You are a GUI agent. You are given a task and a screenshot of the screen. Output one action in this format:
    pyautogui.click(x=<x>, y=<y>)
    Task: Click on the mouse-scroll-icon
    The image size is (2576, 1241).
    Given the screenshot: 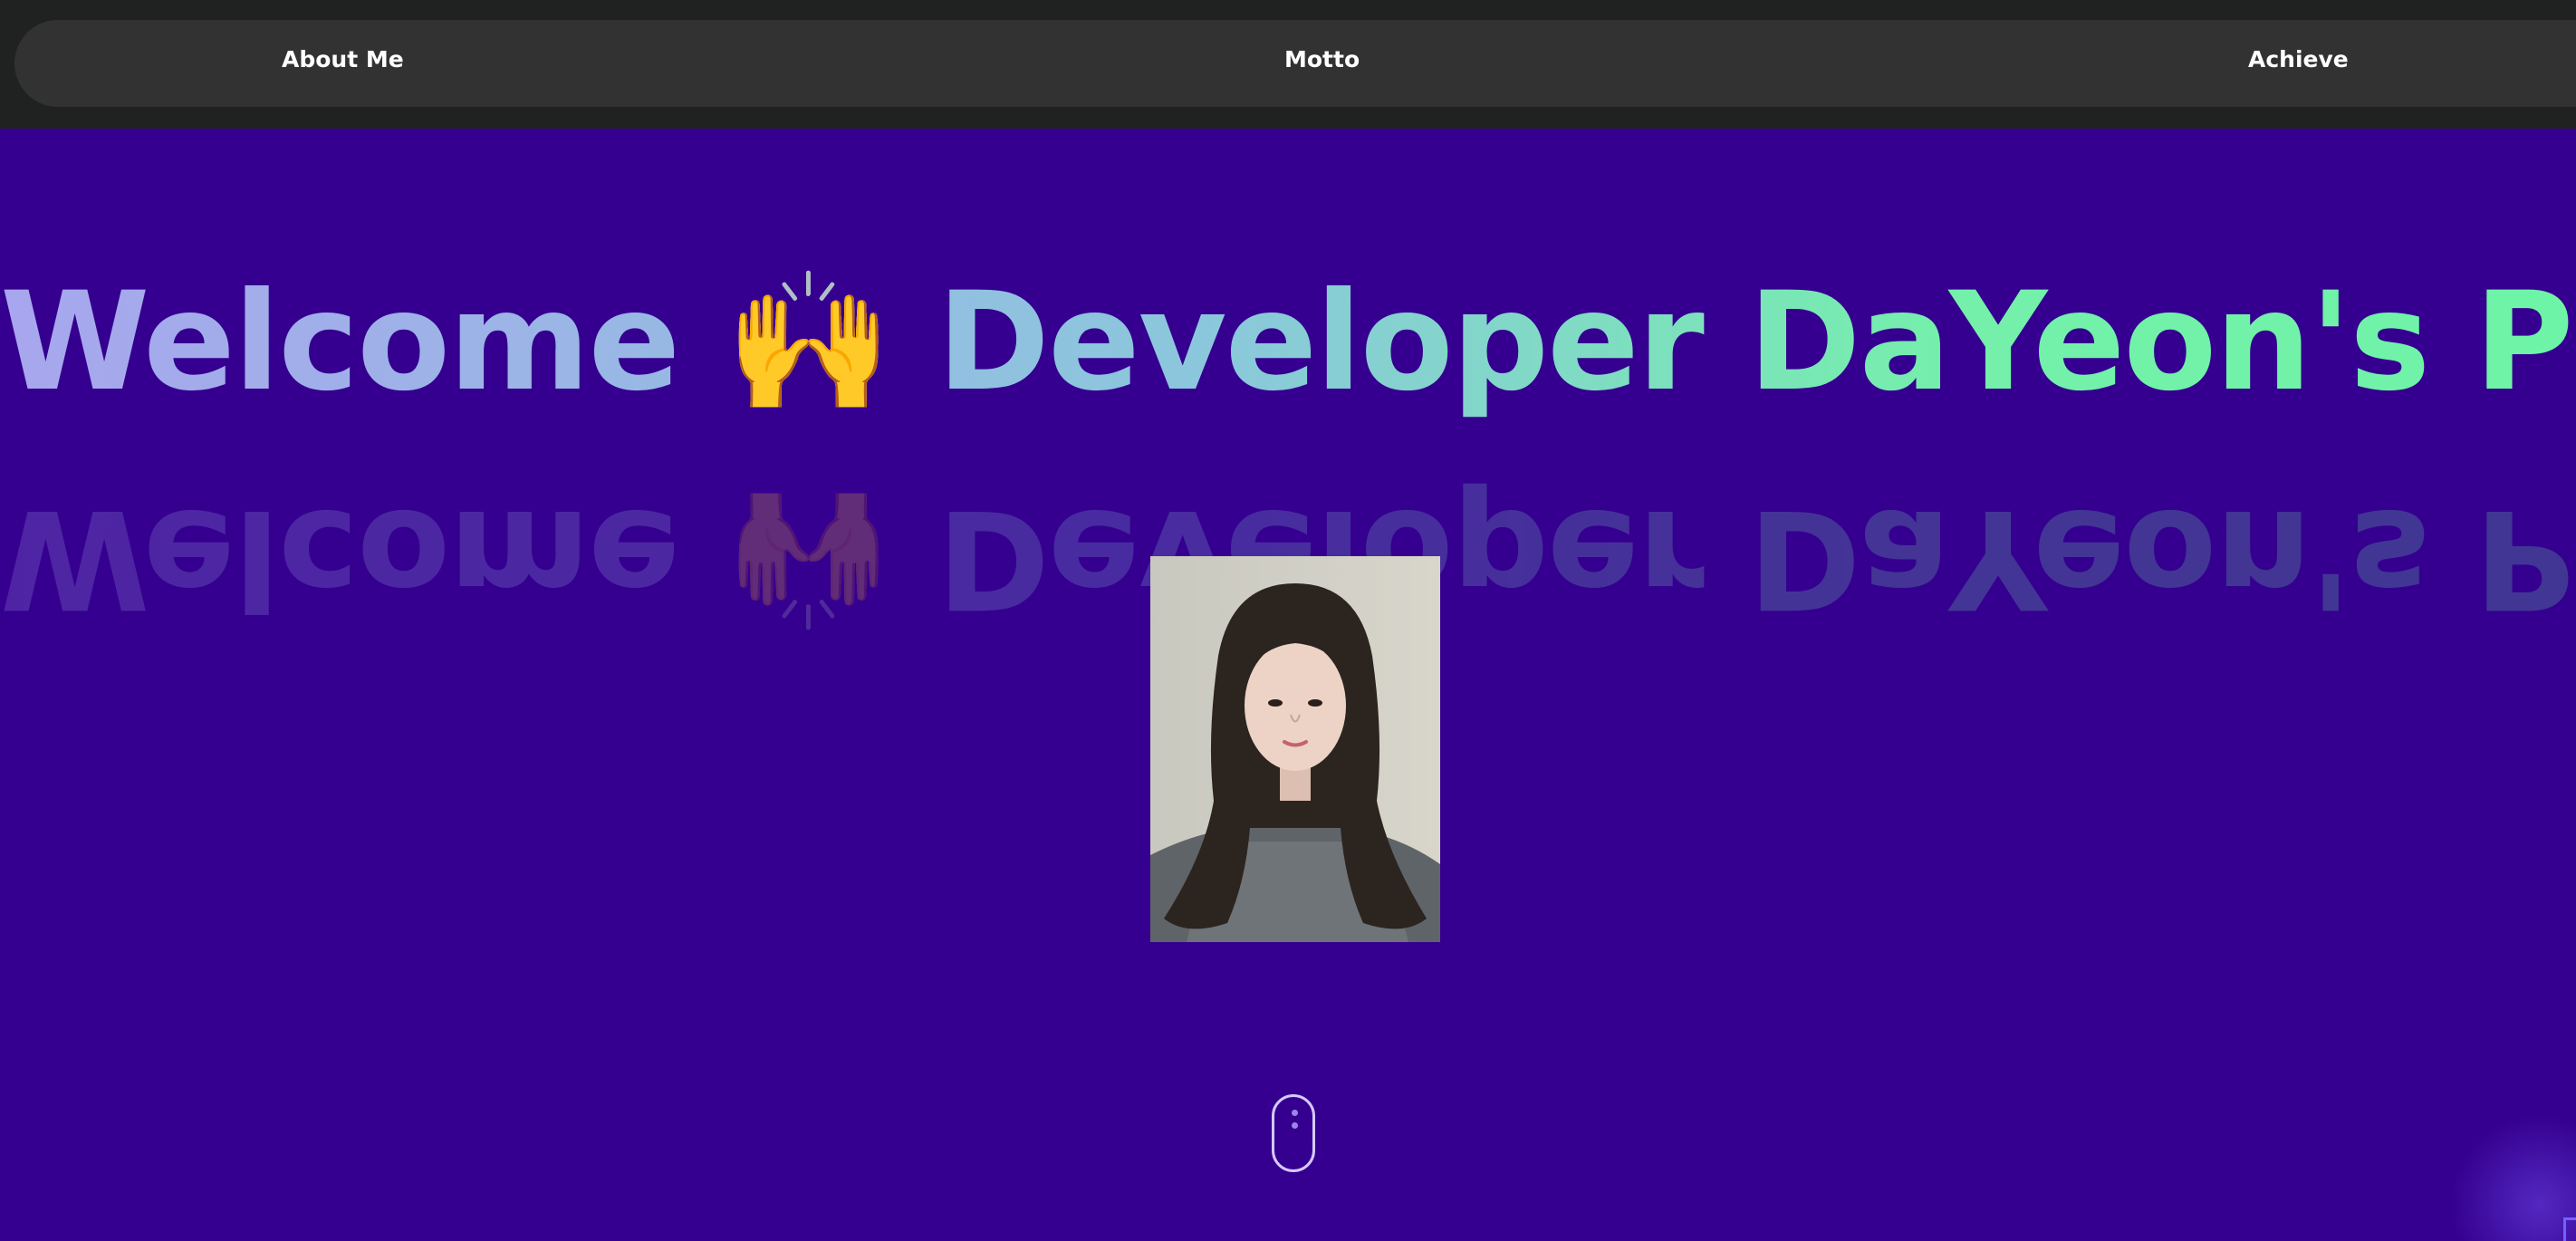 What is the action you would take?
    pyautogui.click(x=1293, y=1133)
    